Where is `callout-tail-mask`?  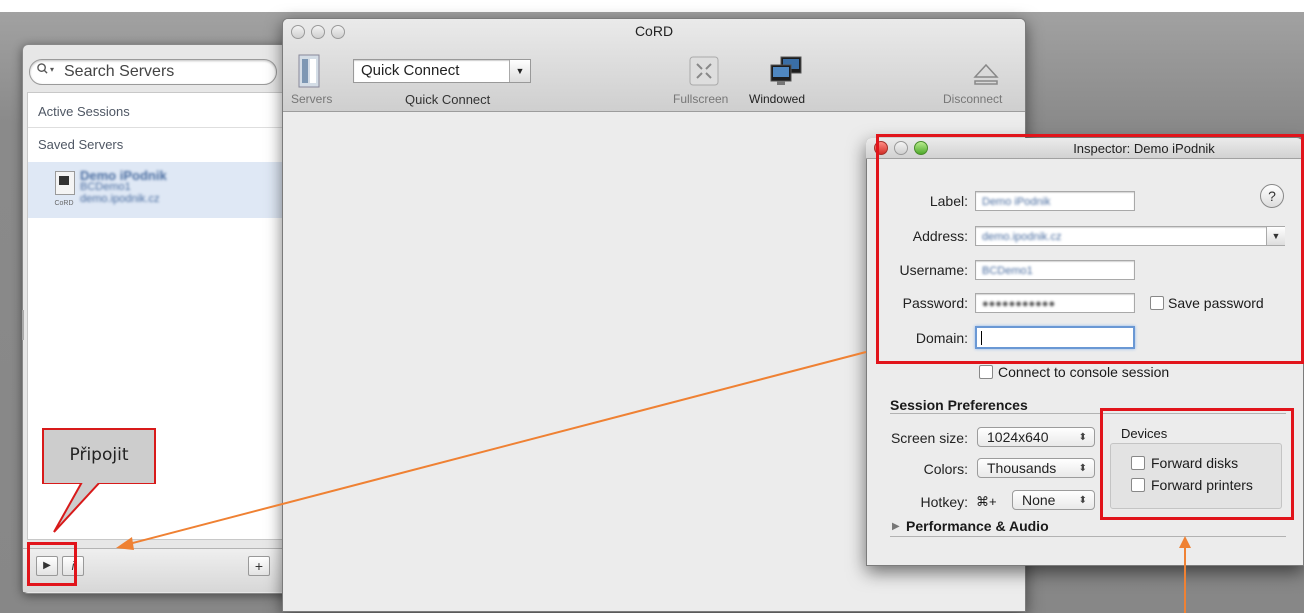
callout-tail-mask is located at coordinates (99, 481).